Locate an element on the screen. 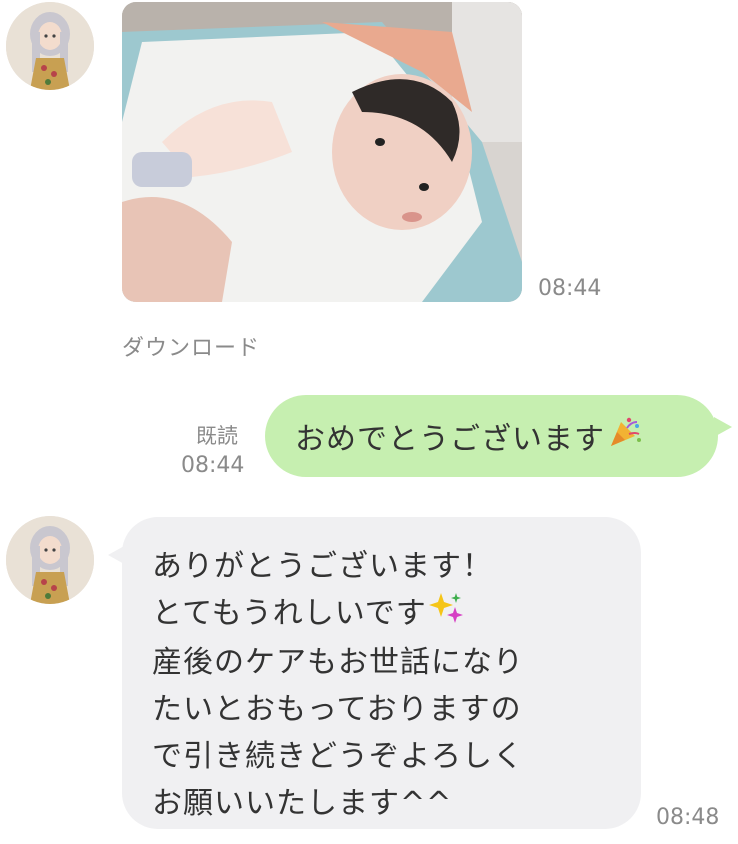 Image resolution: width=738 pixels, height=844 pixels. message-line: お願いいたします^^ is located at coordinates (302, 803).